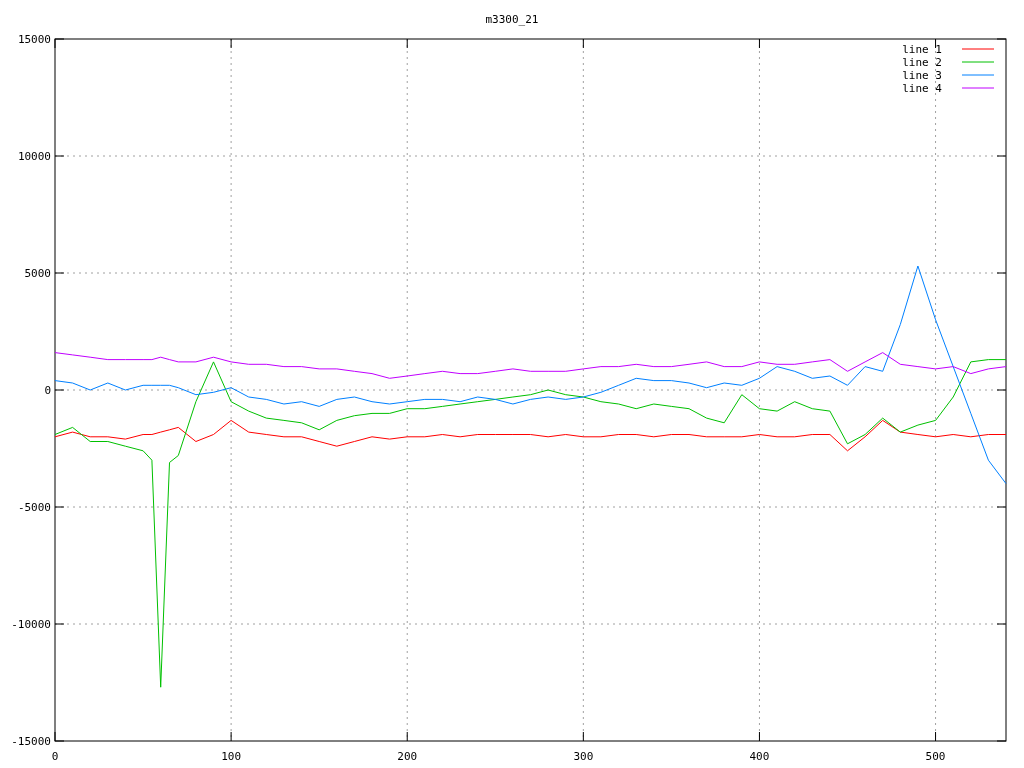 This screenshot has height=768, width=1024. What do you see at coordinates (935, 756) in the screenshot?
I see `x-tick-label: 500` at bounding box center [935, 756].